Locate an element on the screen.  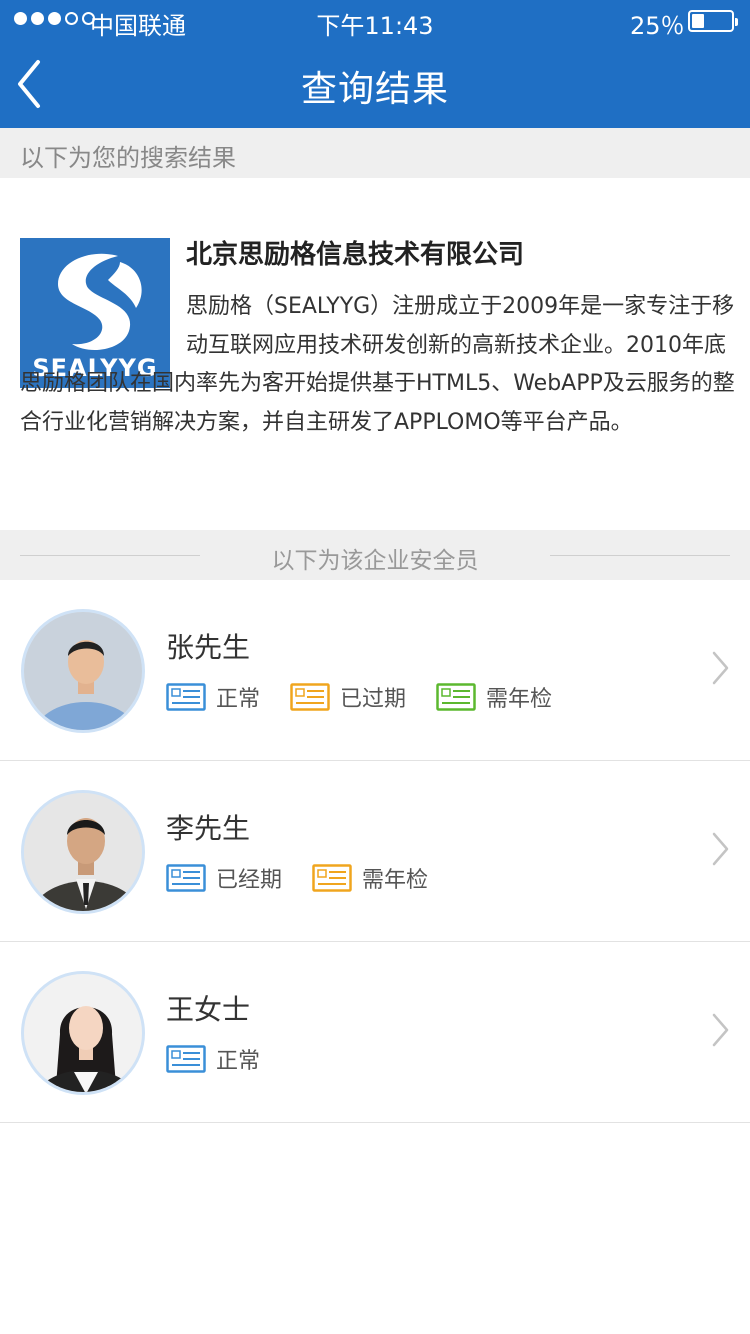
staff-section-label: 以下为该企业安全员 is located at coordinates (375, 561).